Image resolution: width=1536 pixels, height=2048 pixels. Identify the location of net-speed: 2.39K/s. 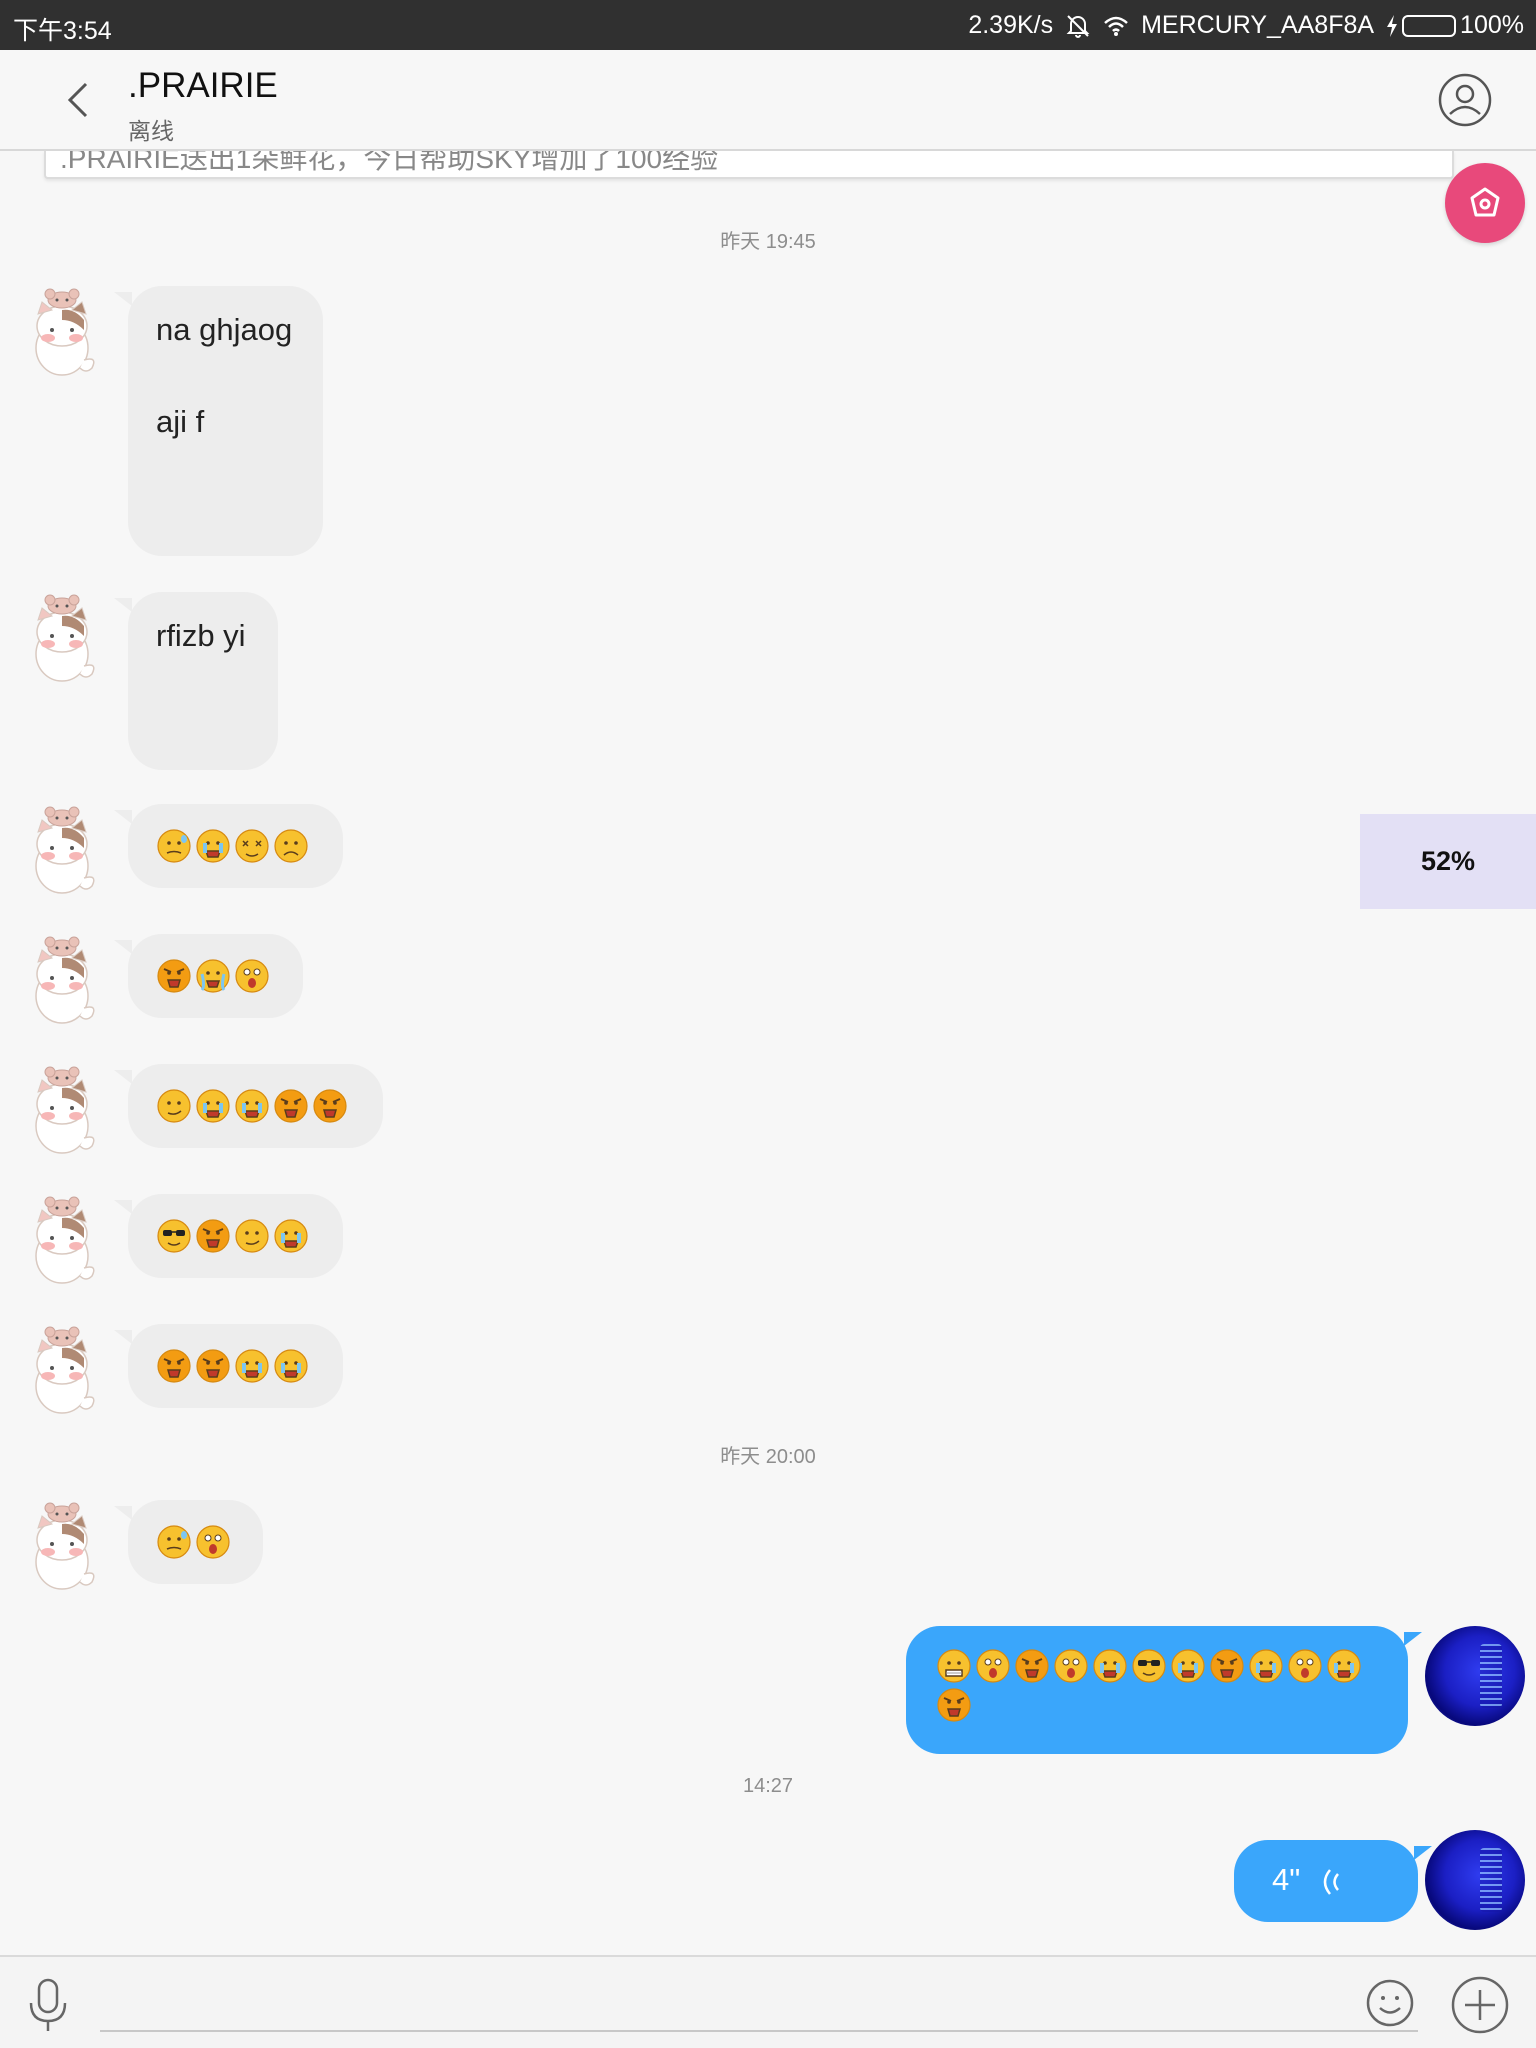
(1011, 25).